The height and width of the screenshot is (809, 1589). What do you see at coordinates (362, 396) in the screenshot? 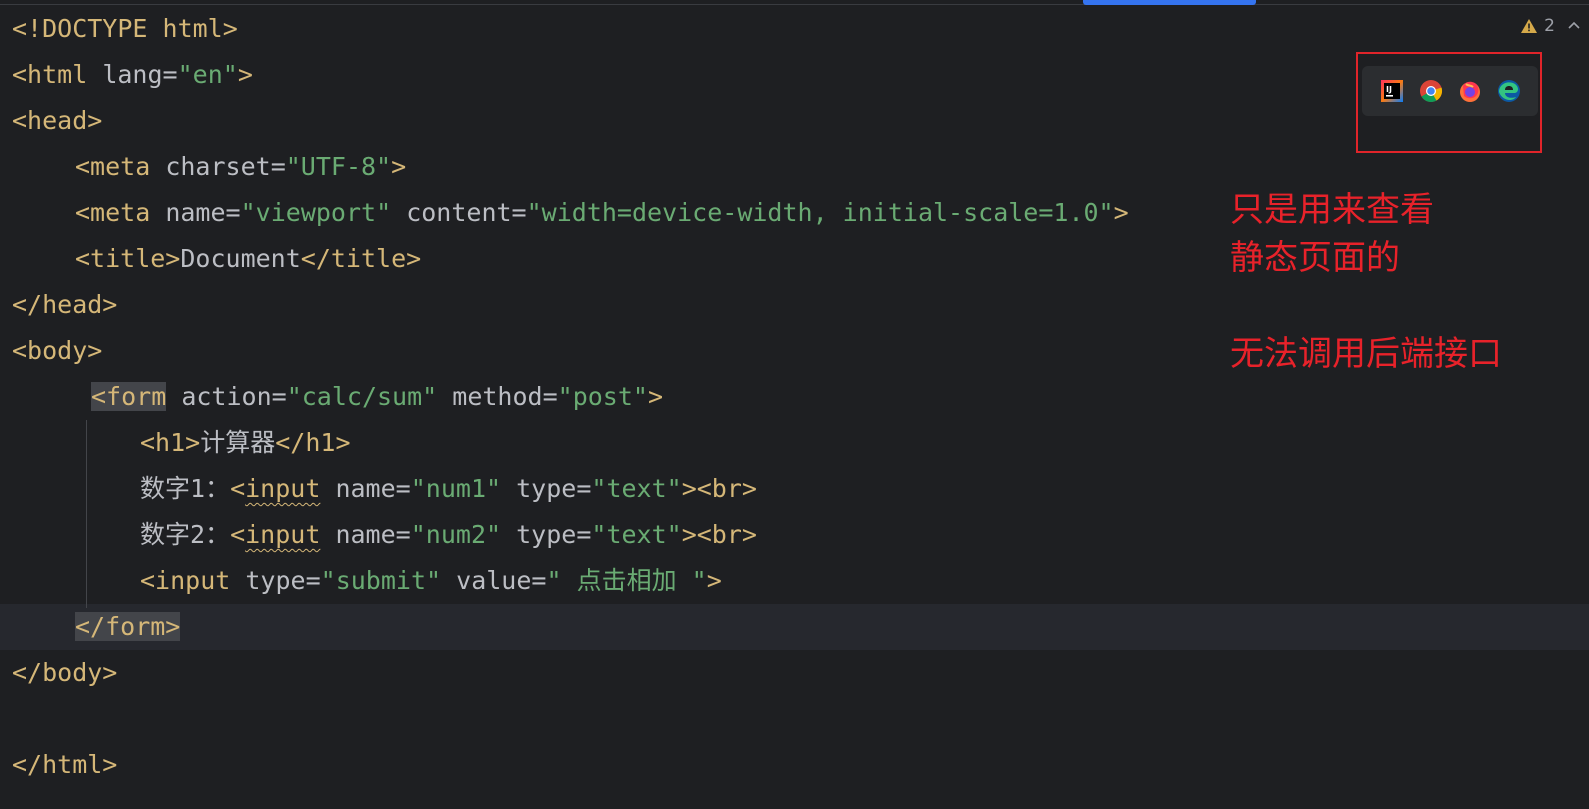
I see `attr-value: "calc/sum"` at bounding box center [362, 396].